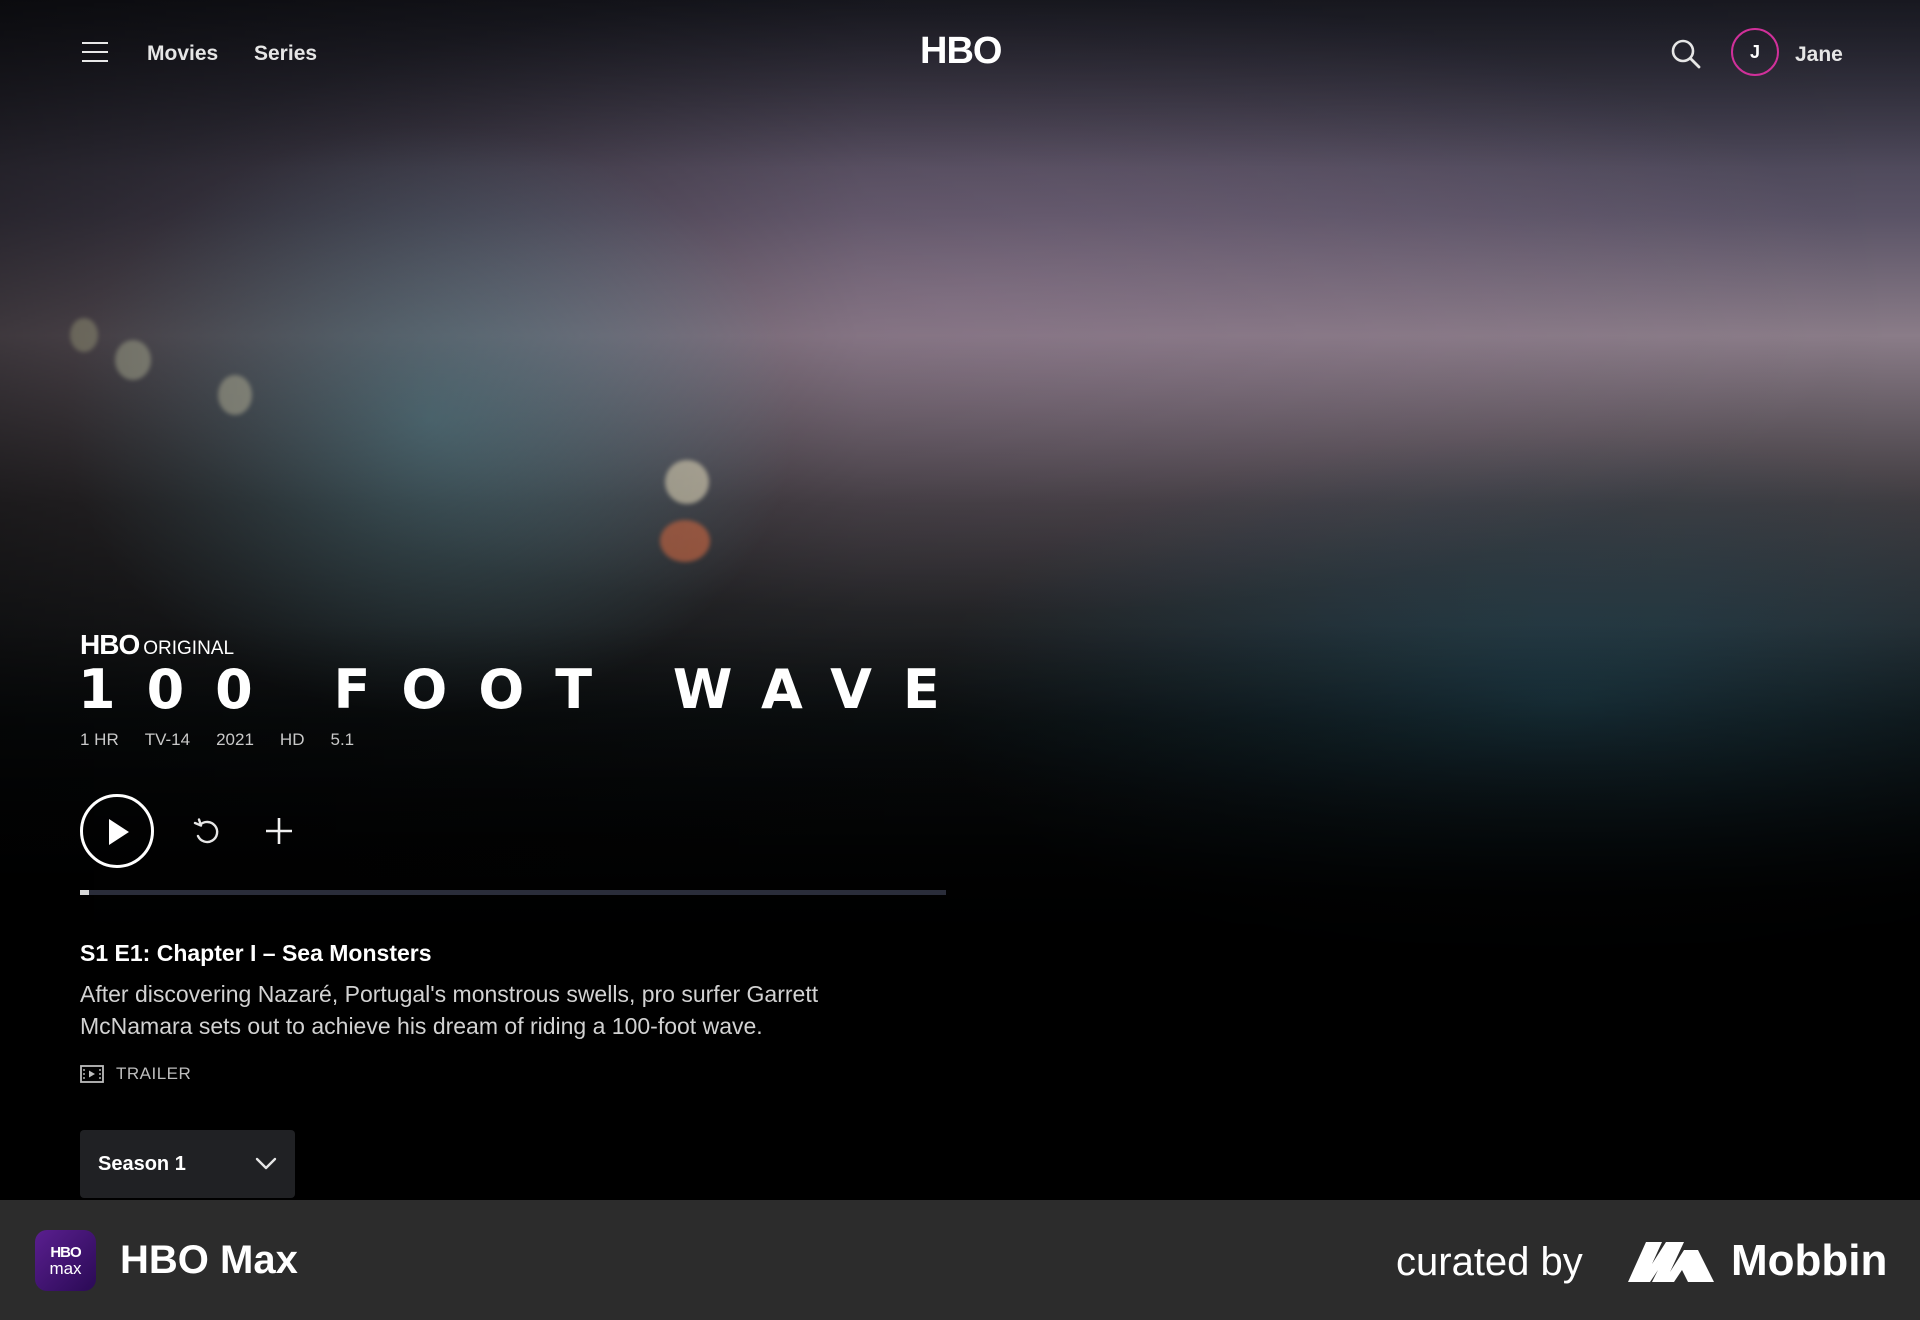  I want to click on app-icon-line2: max, so click(65, 1268).